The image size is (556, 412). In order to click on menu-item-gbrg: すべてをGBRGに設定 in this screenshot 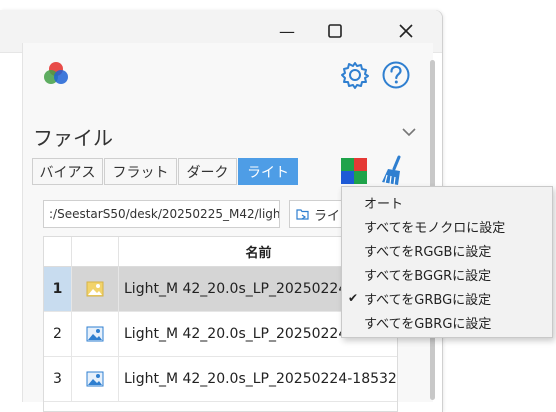, I will do `click(447, 322)`.